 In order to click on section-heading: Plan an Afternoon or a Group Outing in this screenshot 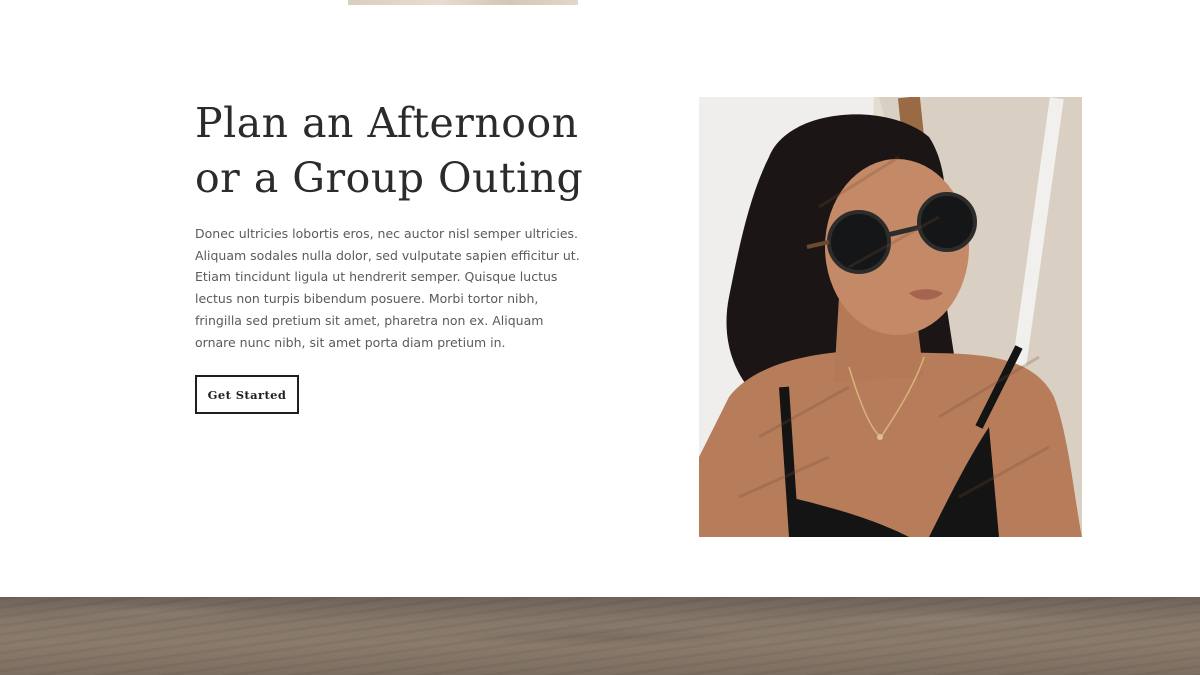, I will do `click(395, 151)`.